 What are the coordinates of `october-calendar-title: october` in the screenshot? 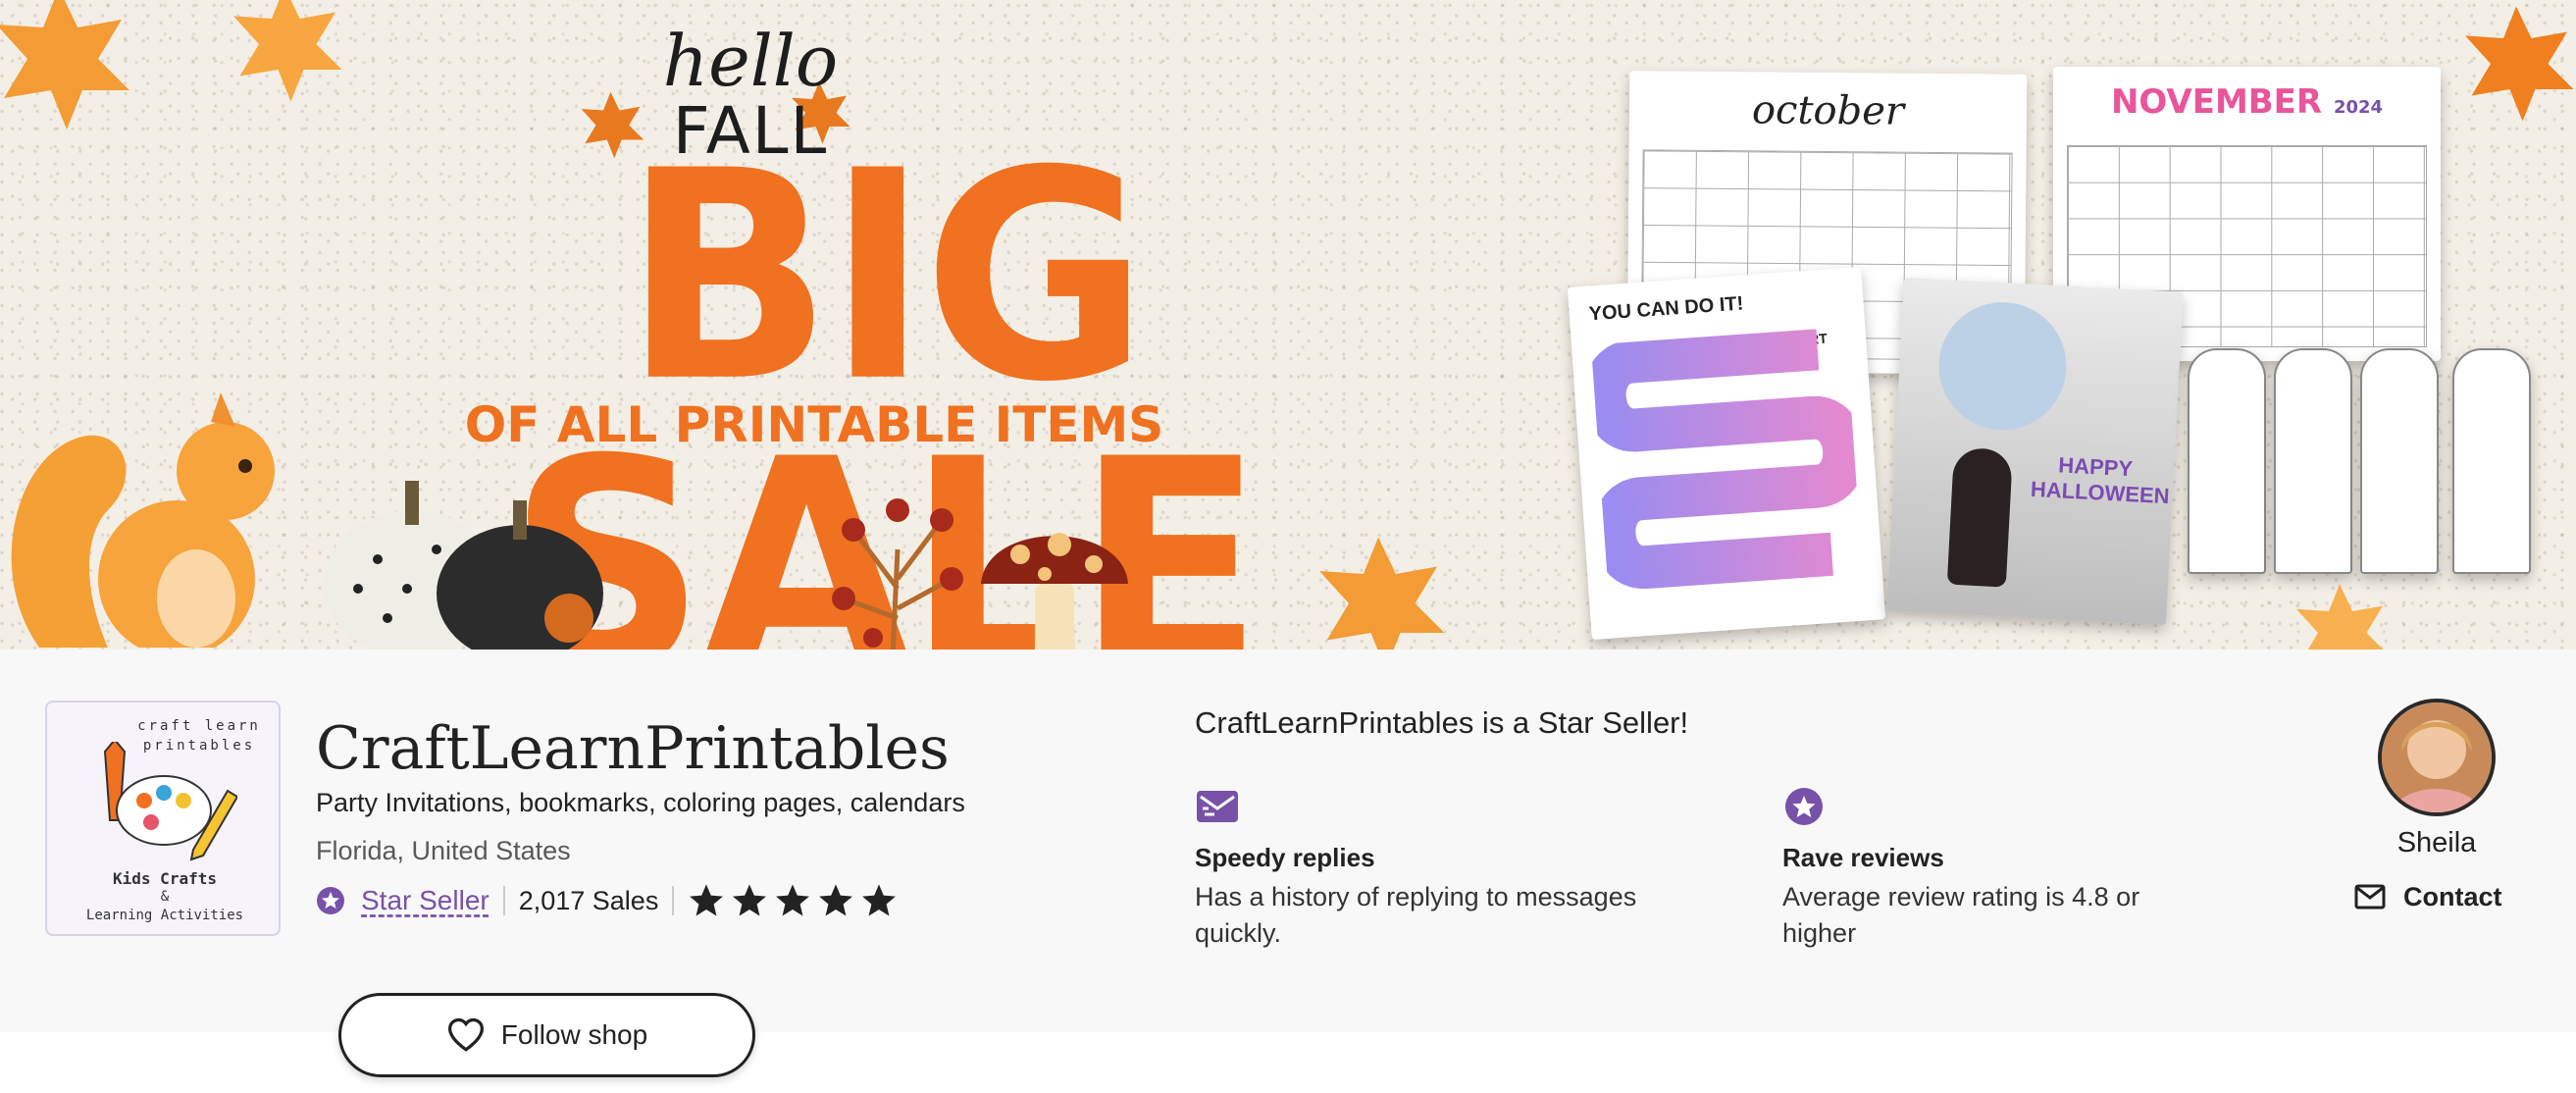 It's located at (1828, 111).